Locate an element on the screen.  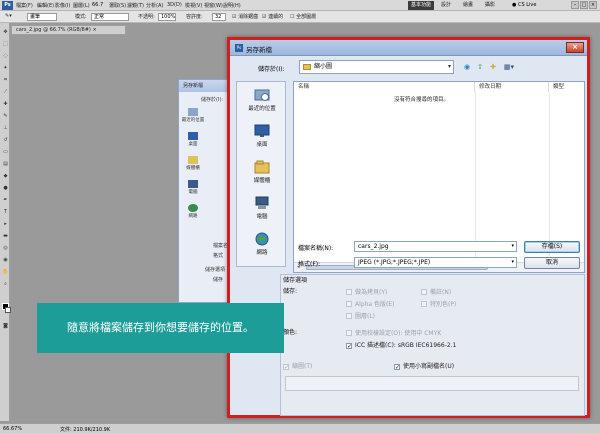
save-in-value: 縮小圖 is located at coordinates (323, 66).